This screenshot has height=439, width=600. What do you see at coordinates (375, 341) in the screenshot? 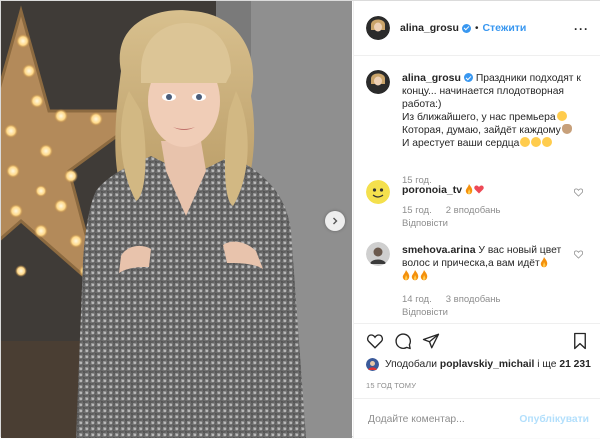
I see `heart-icon` at bounding box center [375, 341].